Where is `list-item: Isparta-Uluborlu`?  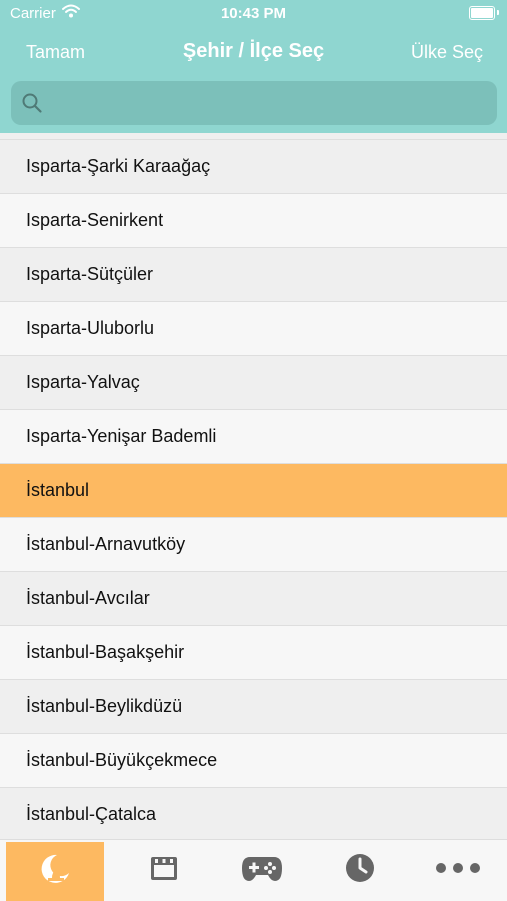 list-item: Isparta-Uluborlu is located at coordinates (253, 329).